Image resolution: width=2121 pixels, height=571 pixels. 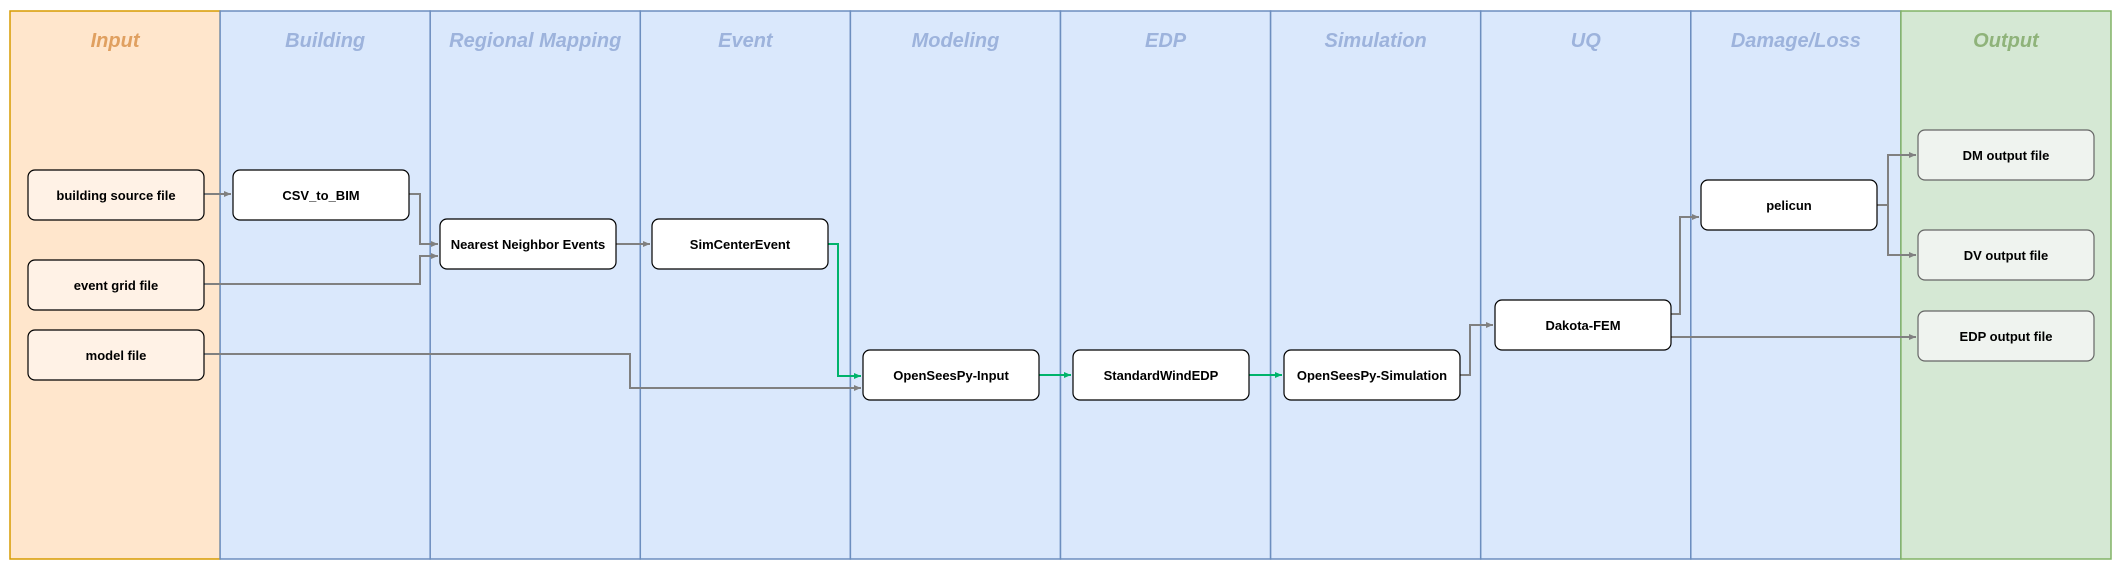 I want to click on node-label: event grid file, so click(x=116, y=285).